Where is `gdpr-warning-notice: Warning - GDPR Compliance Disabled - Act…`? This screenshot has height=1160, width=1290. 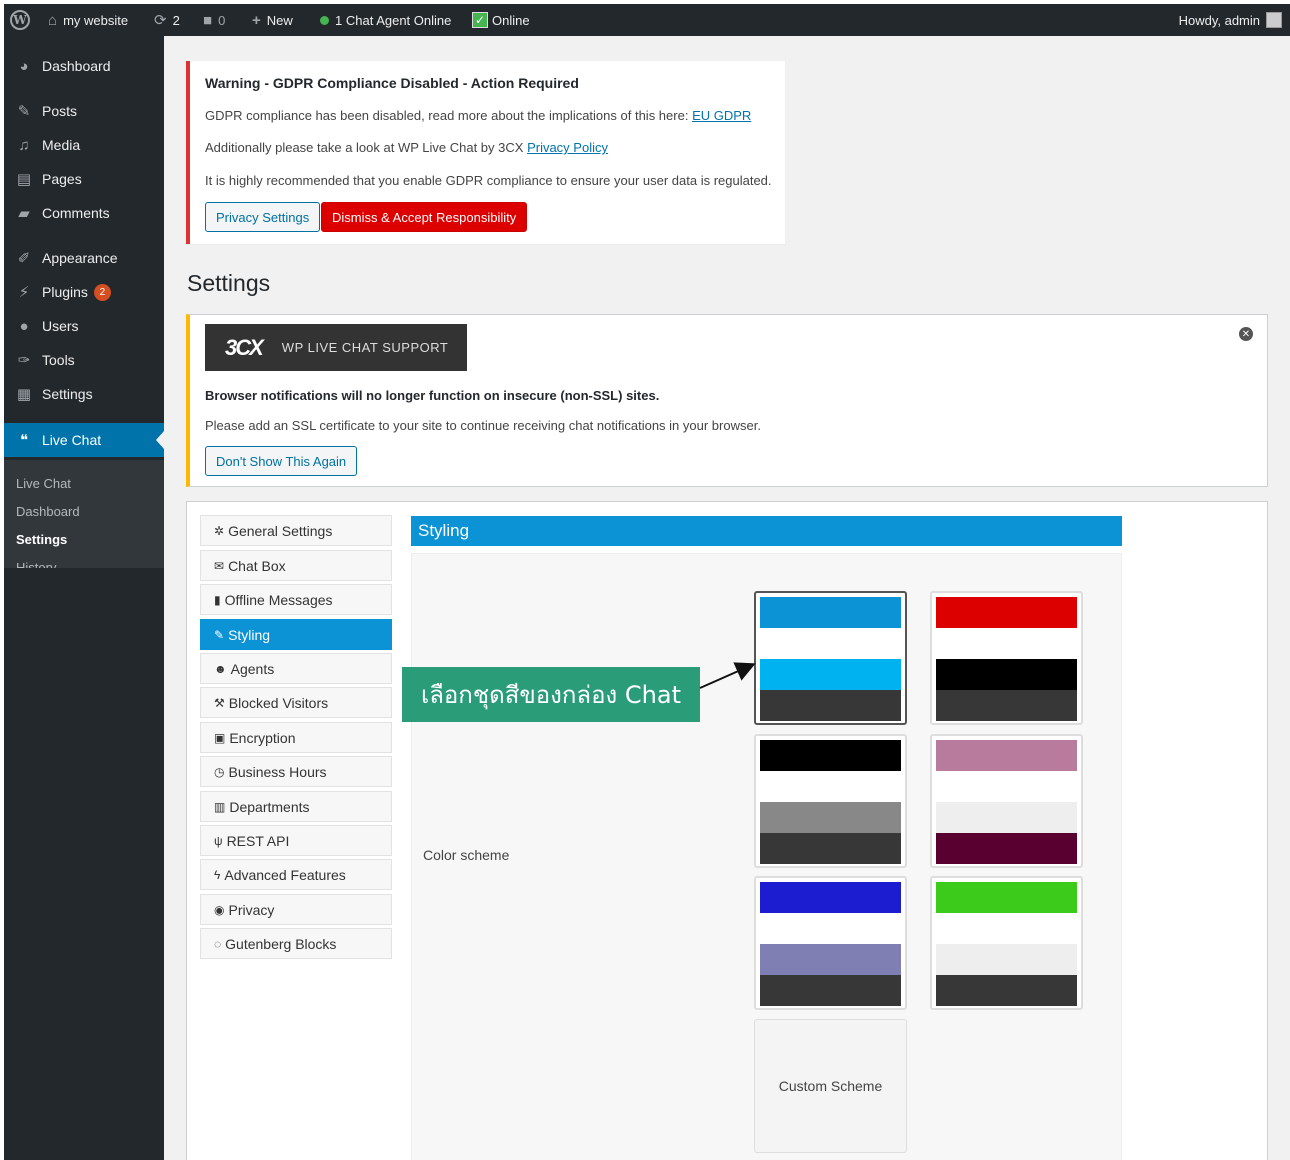 gdpr-warning-notice: Warning - GDPR Compliance Disabled - Act… is located at coordinates (485, 152).